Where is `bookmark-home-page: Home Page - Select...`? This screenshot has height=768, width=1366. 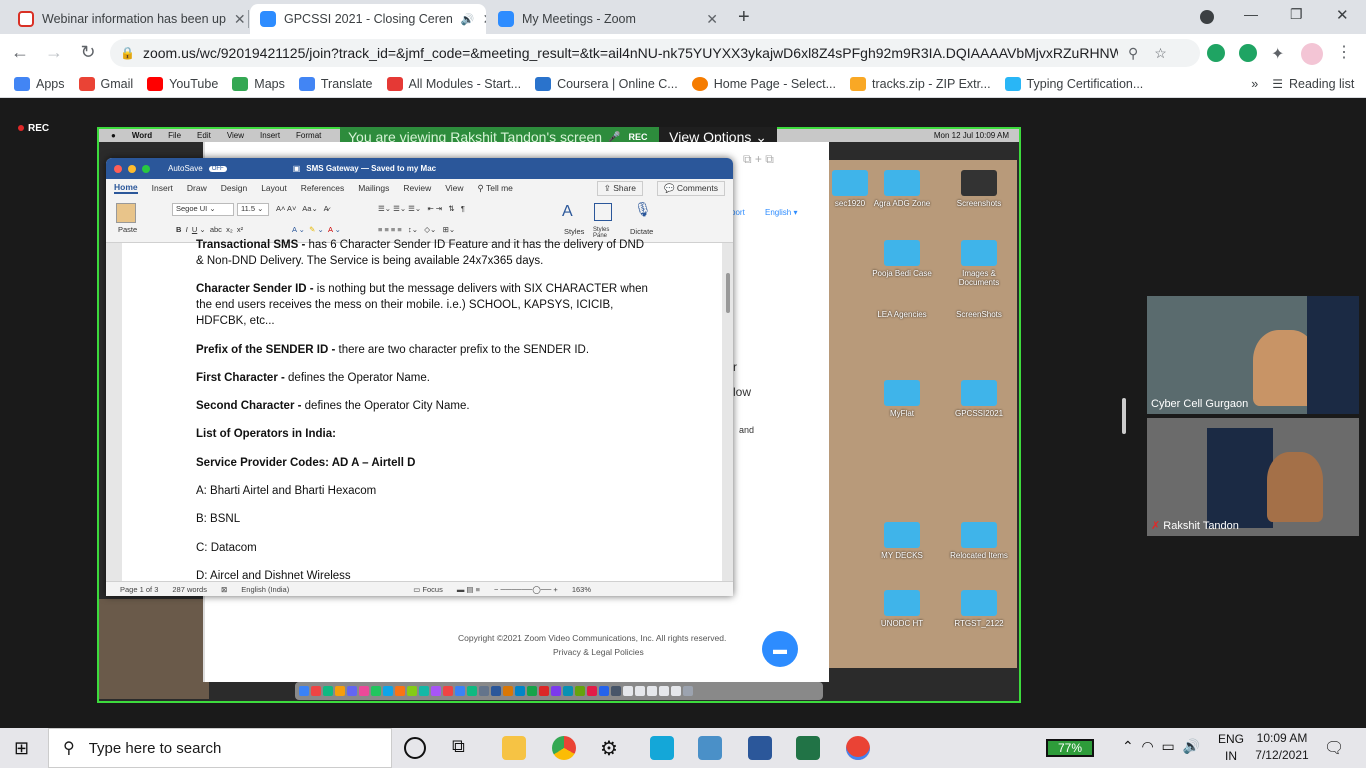 bookmark-home-page: Home Page - Select... is located at coordinates (763, 83).